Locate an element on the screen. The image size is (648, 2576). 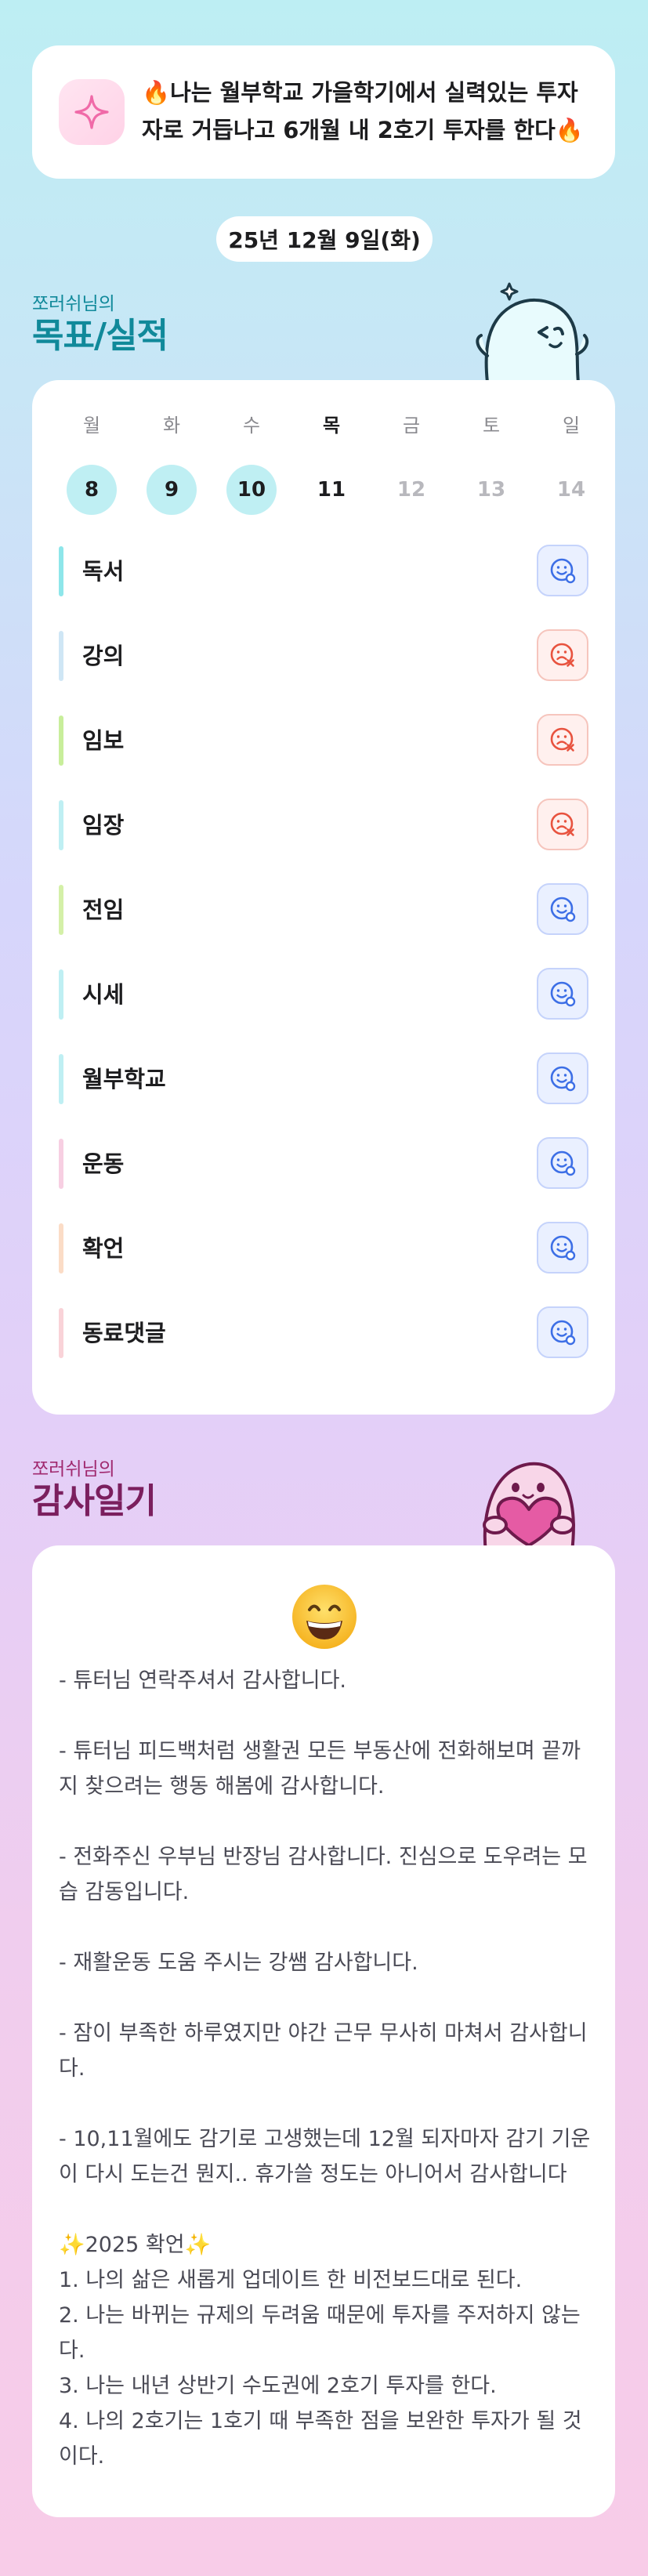
weekday-sun: 일 is located at coordinates (571, 426).